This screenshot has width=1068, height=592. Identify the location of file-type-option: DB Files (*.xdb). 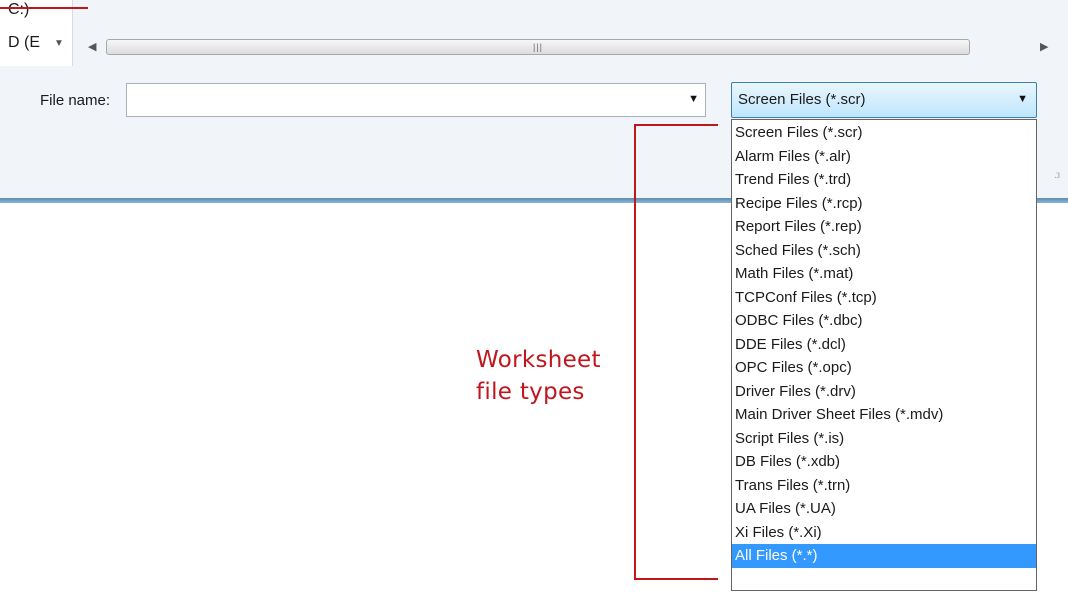
(884, 462).